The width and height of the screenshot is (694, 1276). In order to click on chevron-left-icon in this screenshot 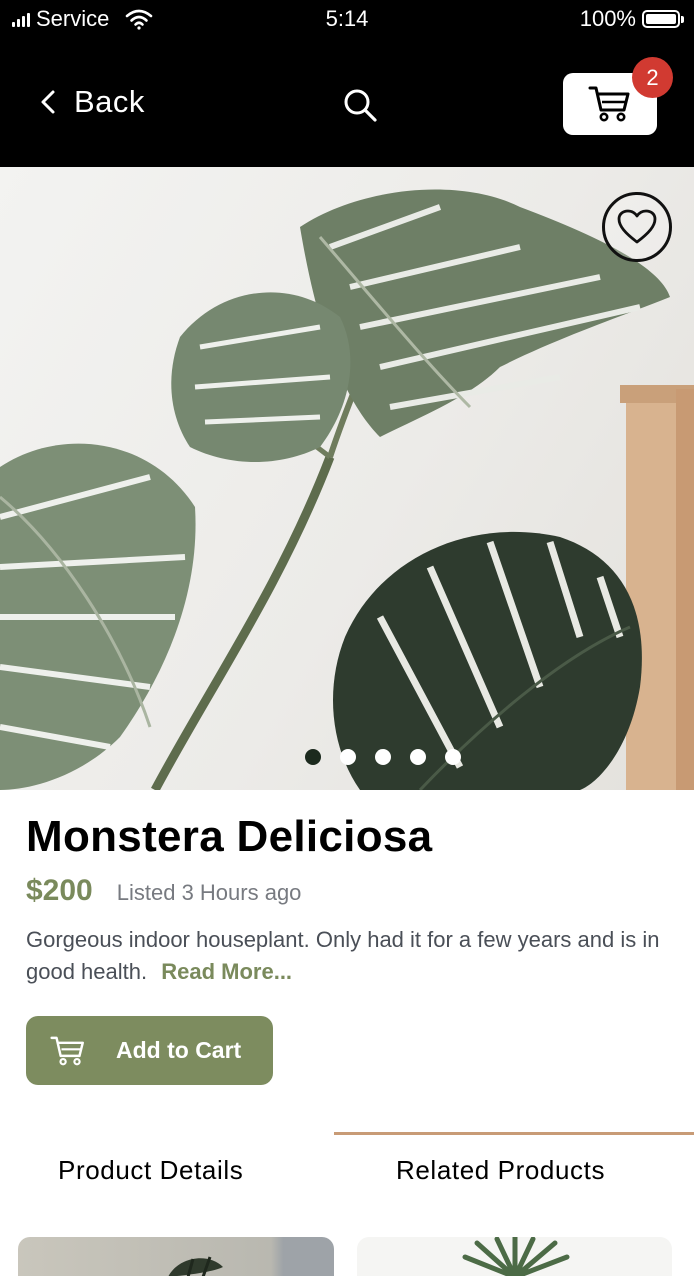, I will do `click(48, 102)`.